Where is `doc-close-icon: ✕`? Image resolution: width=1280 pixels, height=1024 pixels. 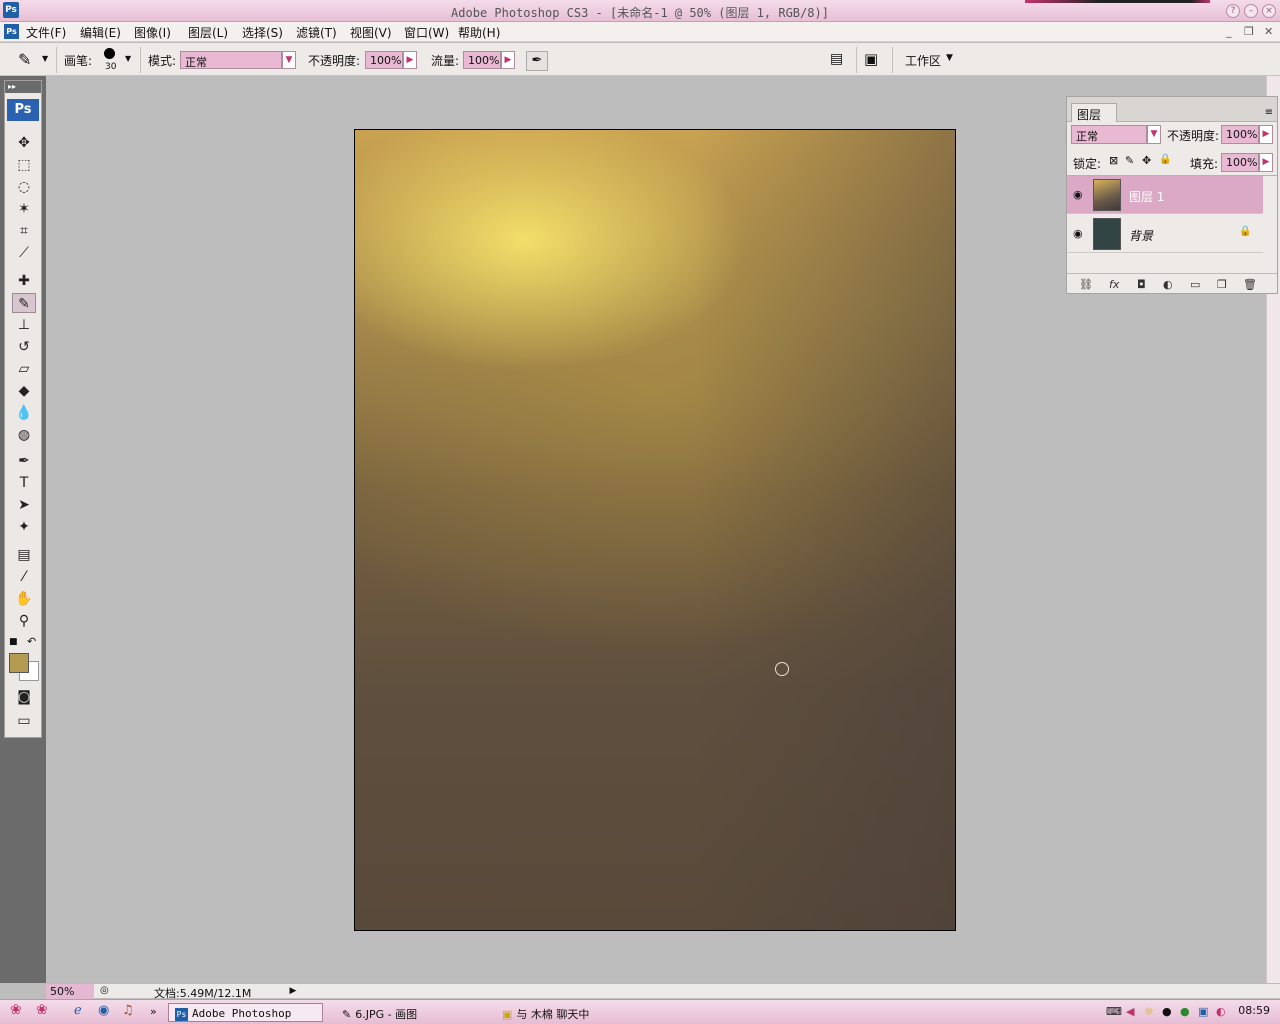
doc-close-icon: ✕ is located at coordinates (1268, 31).